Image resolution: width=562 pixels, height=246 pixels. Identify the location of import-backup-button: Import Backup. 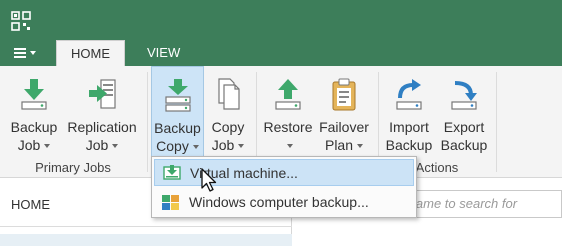
(409, 112).